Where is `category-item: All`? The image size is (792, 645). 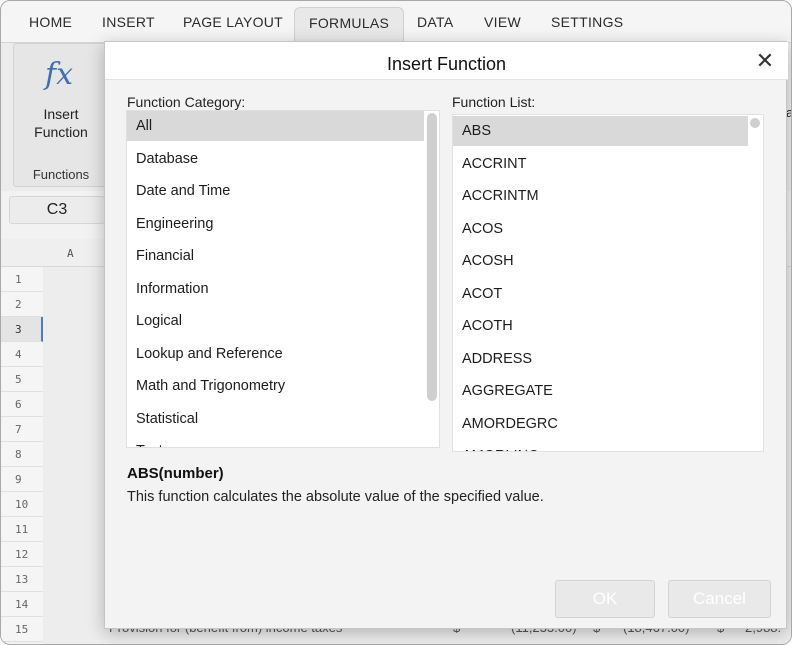 category-item: All is located at coordinates (275, 126).